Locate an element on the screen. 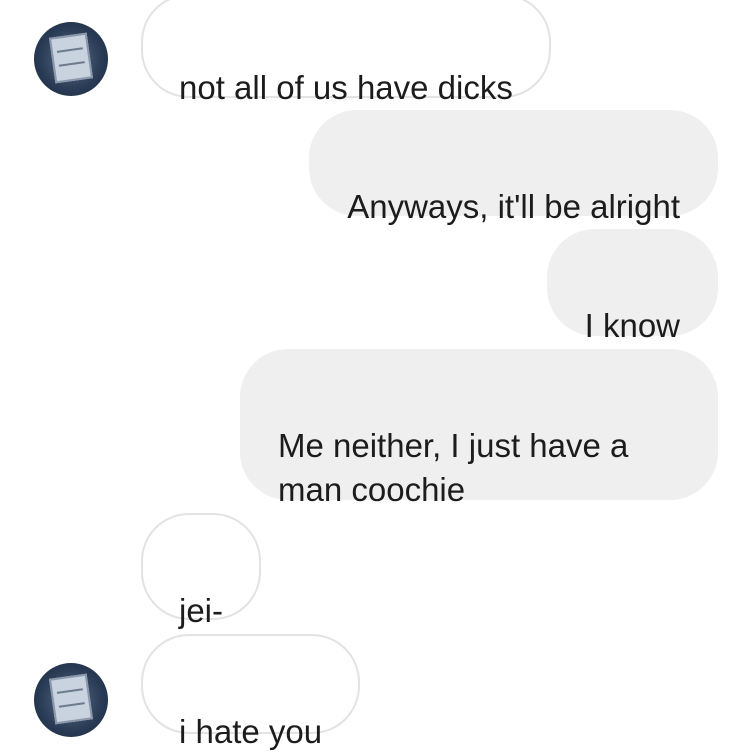 This screenshot has height=754, width=750. message-bubble-outgoing: Anyways, it'll be alright is located at coordinates (513, 167).